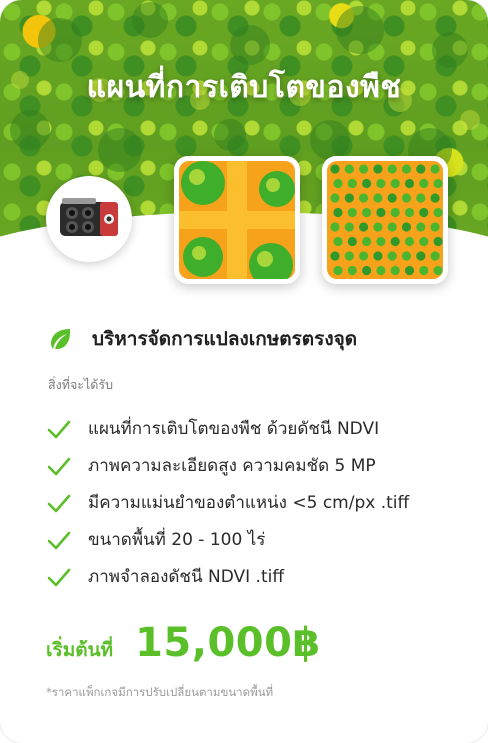 This screenshot has width=488, height=743. What do you see at coordinates (244, 87) in the screenshot?
I see `hero-title: แผนที่การเติบโตของพืช` at bounding box center [244, 87].